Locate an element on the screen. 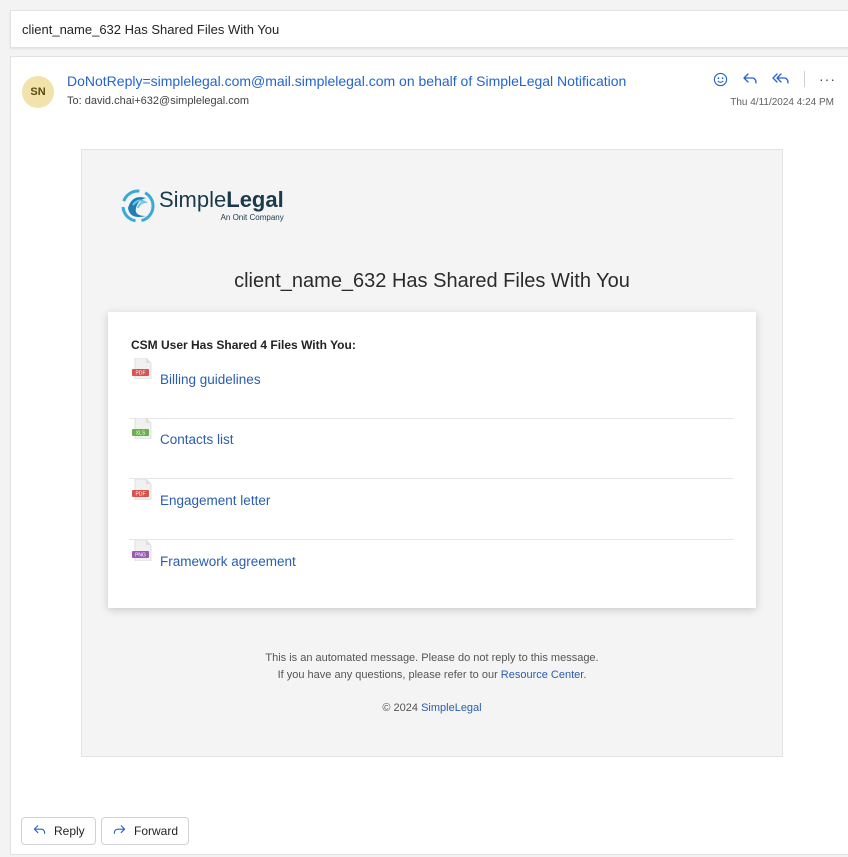  footer-line-2-suffix: . is located at coordinates (585, 675).